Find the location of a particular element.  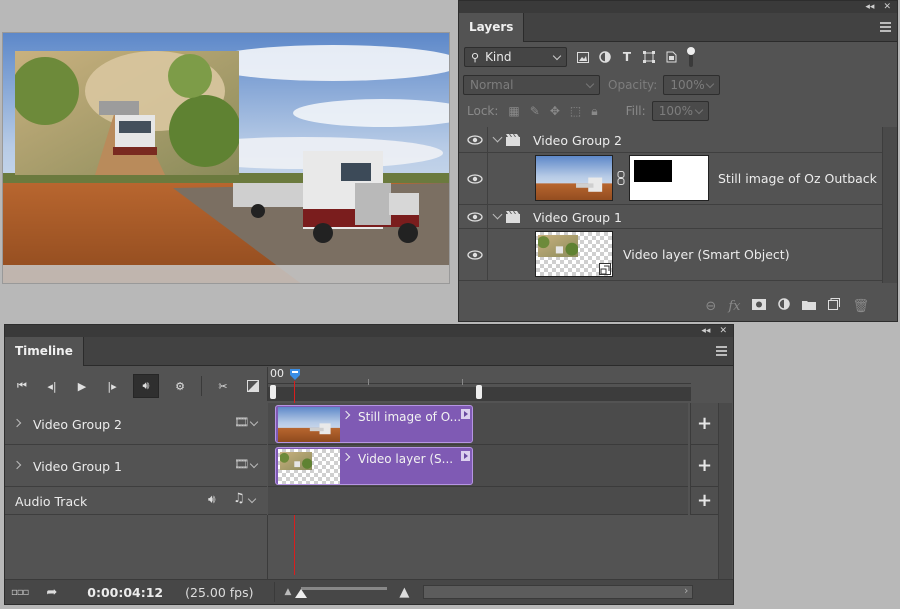

work-area-start-handle is located at coordinates (273, 392).